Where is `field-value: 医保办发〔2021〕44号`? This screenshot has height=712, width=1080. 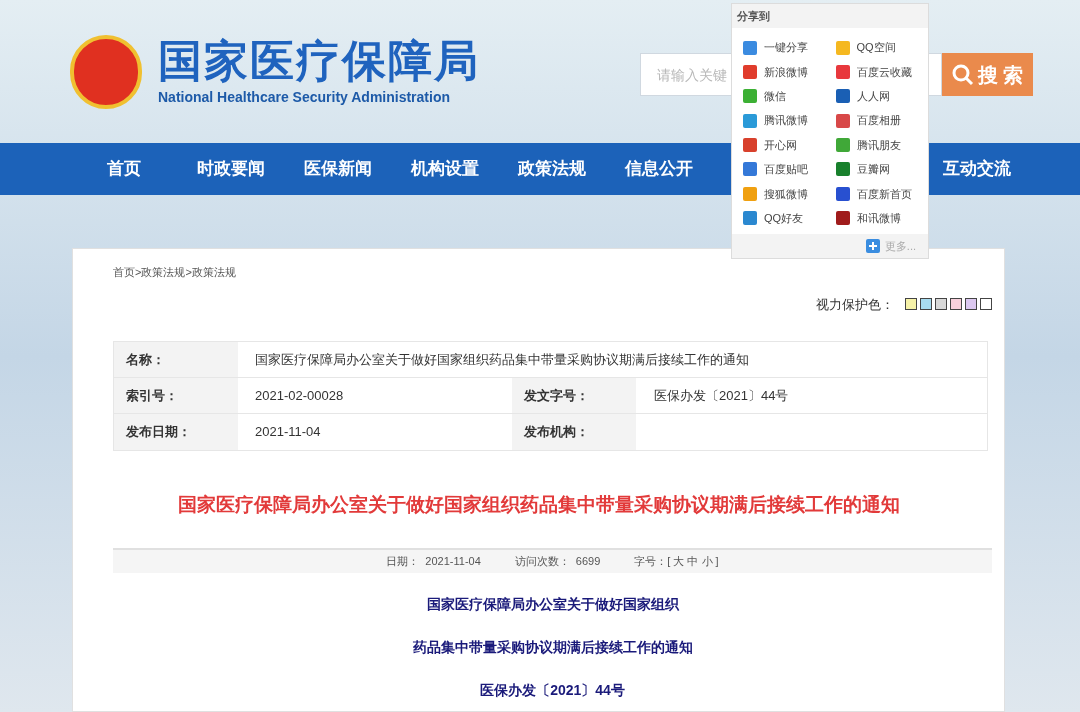
field-value: 医保办发〔2021〕44号 is located at coordinates (721, 395).